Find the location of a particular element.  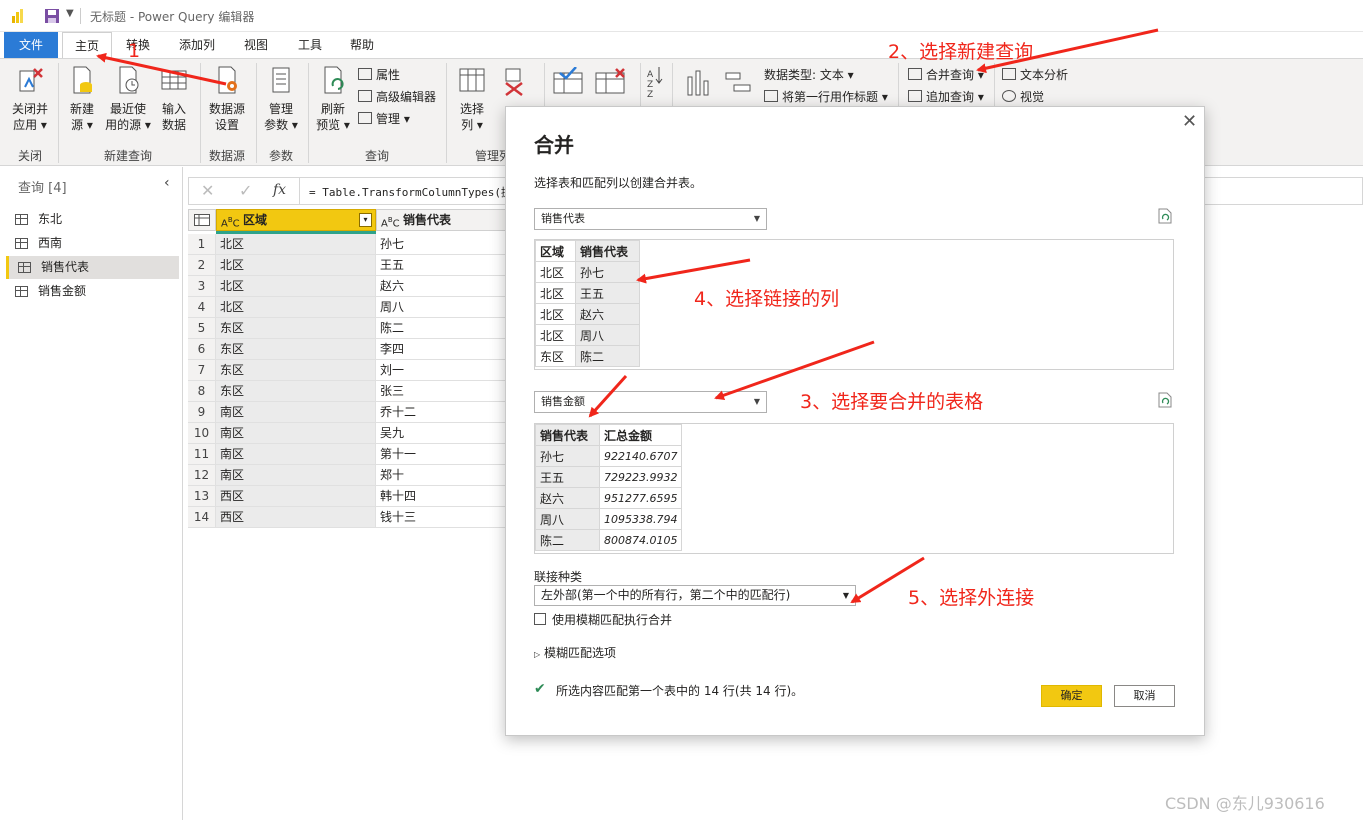

tab-add-column: 添加列 is located at coordinates (197, 45).